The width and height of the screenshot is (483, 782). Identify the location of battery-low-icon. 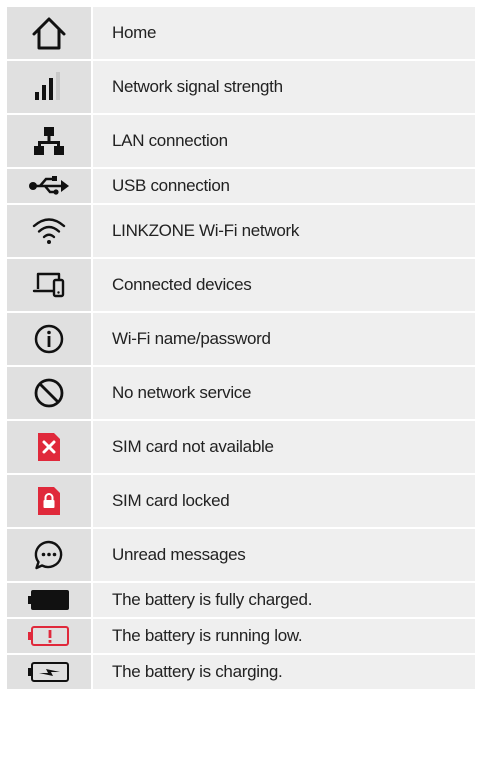
(48, 636).